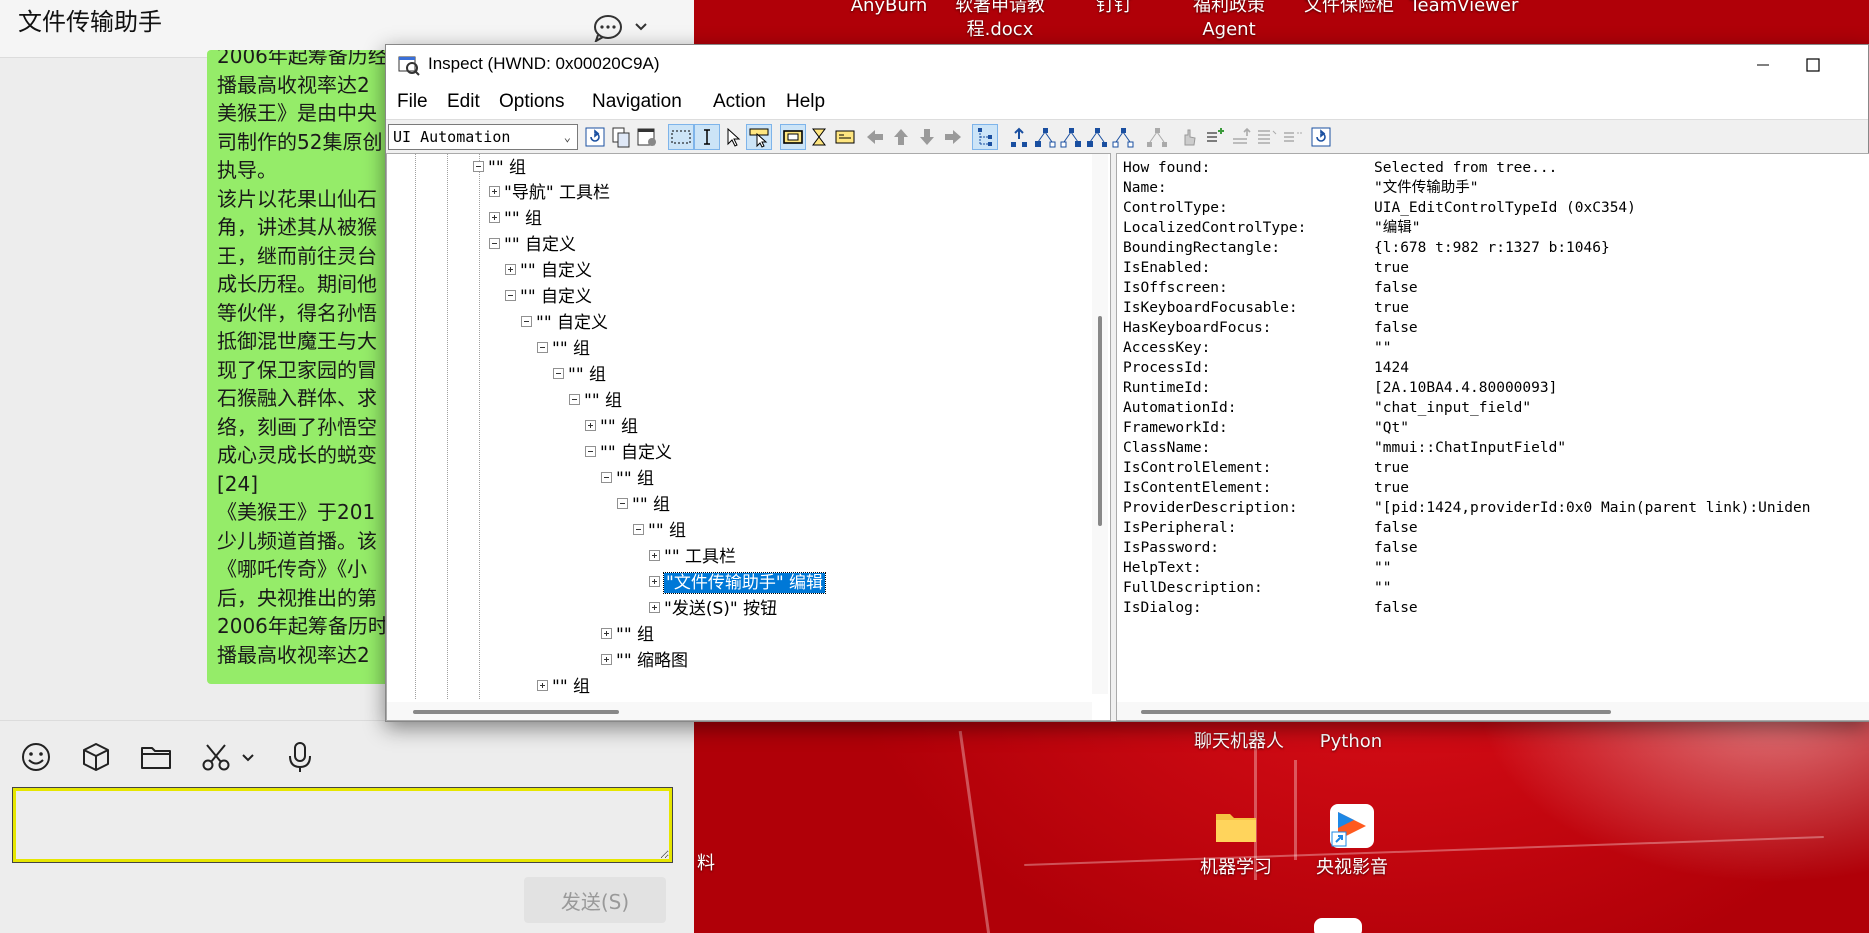 The height and width of the screenshot is (933, 1869). What do you see at coordinates (889, 9) in the screenshot?
I see `desktop-label-anyburn: AnyBurn` at bounding box center [889, 9].